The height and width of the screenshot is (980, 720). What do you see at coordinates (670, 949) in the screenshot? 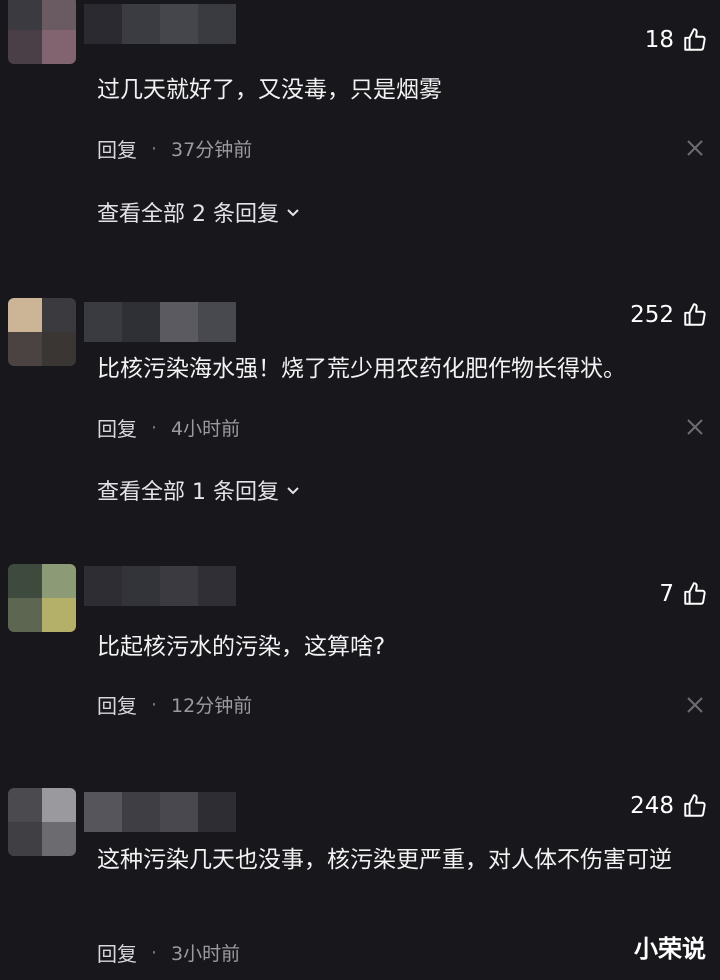
I see `watermark: 小荣说` at bounding box center [670, 949].